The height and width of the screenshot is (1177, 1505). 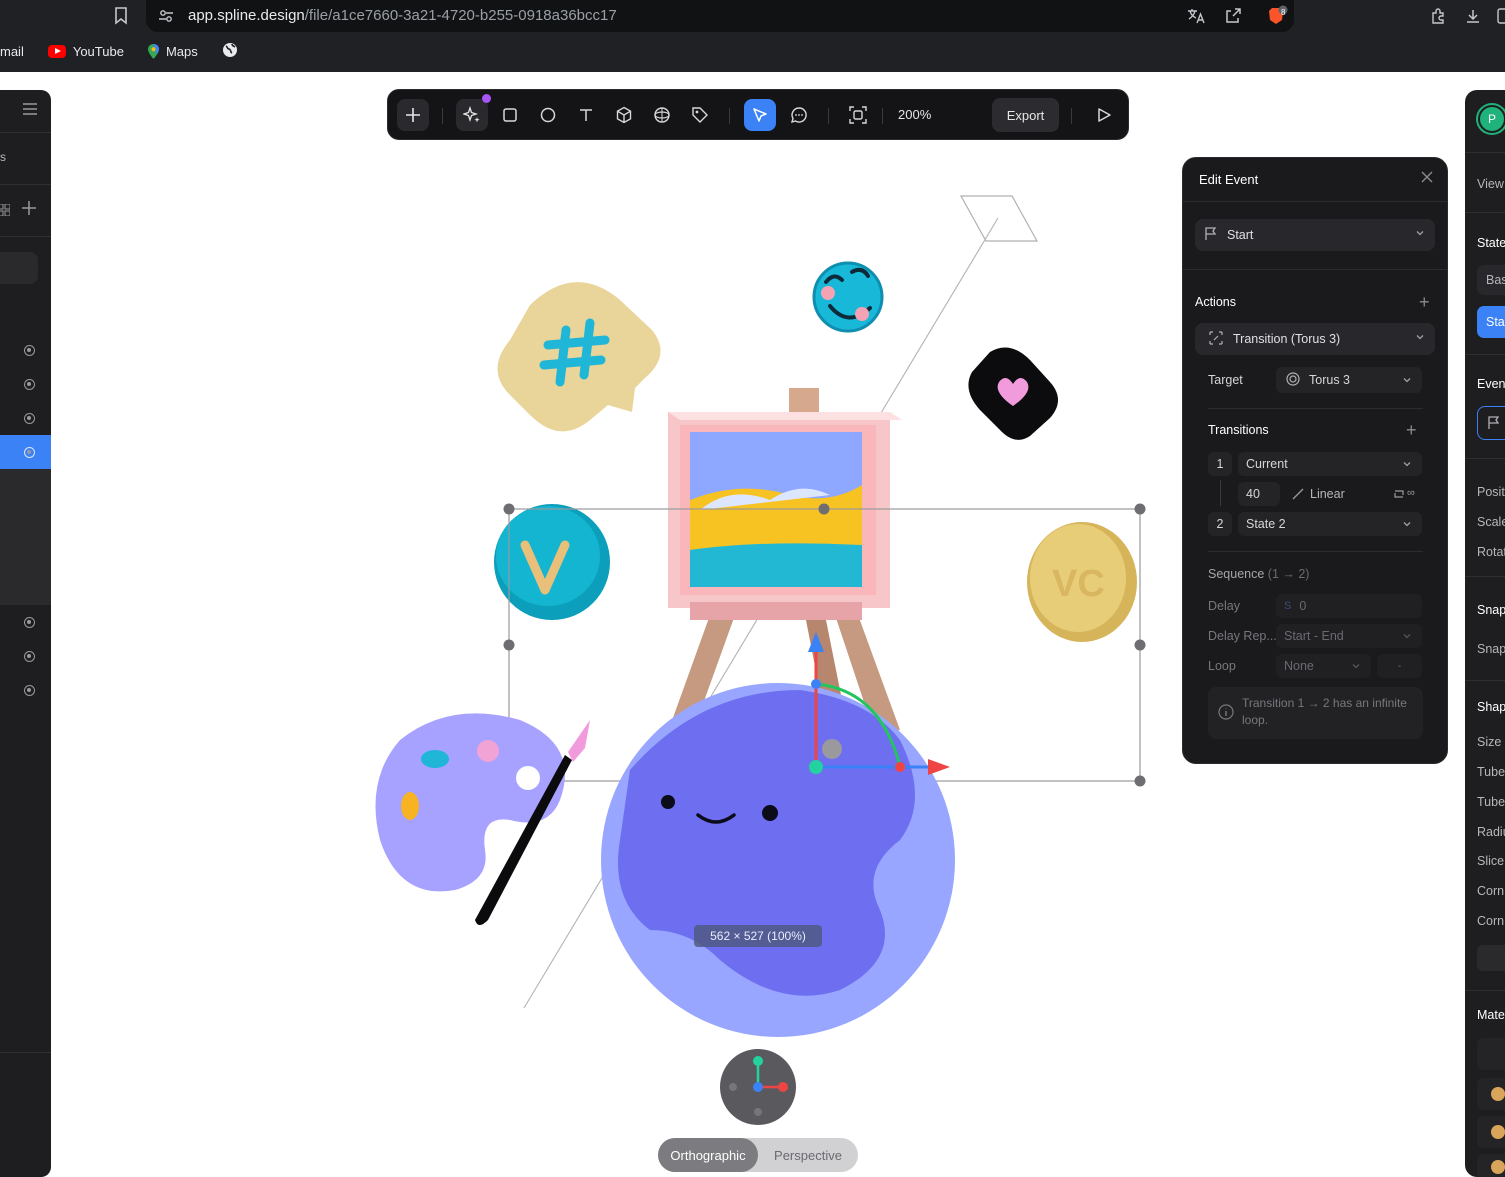 I want to click on sphere-tool, so click(x=662, y=115).